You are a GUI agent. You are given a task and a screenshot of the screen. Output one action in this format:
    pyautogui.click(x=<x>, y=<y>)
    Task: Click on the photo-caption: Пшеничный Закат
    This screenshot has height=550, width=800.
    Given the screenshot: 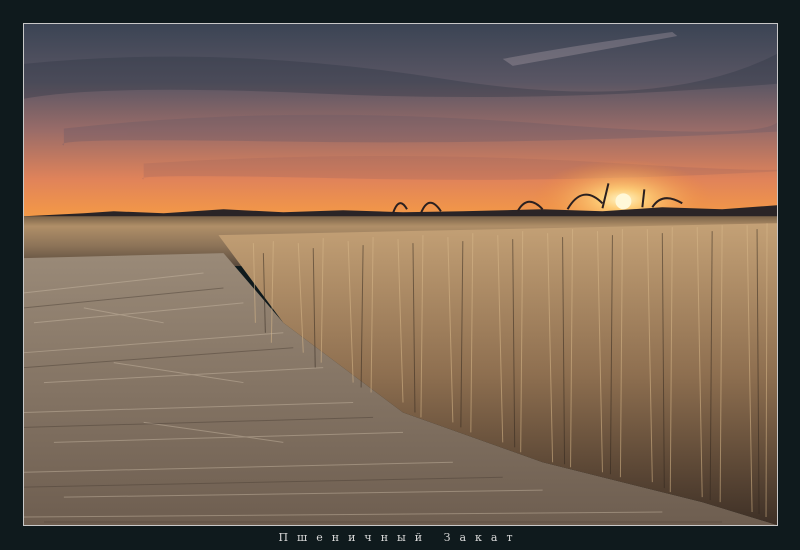 What is the action you would take?
    pyautogui.click(x=400, y=537)
    